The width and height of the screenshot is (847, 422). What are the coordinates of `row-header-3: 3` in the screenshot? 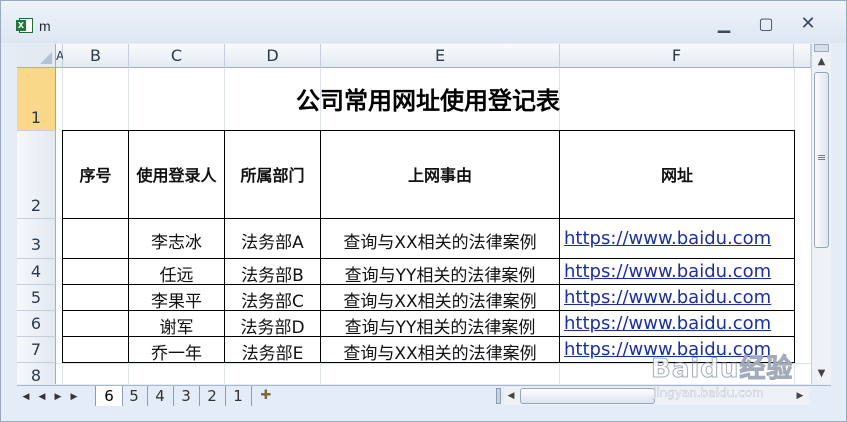 It's located at (36, 239).